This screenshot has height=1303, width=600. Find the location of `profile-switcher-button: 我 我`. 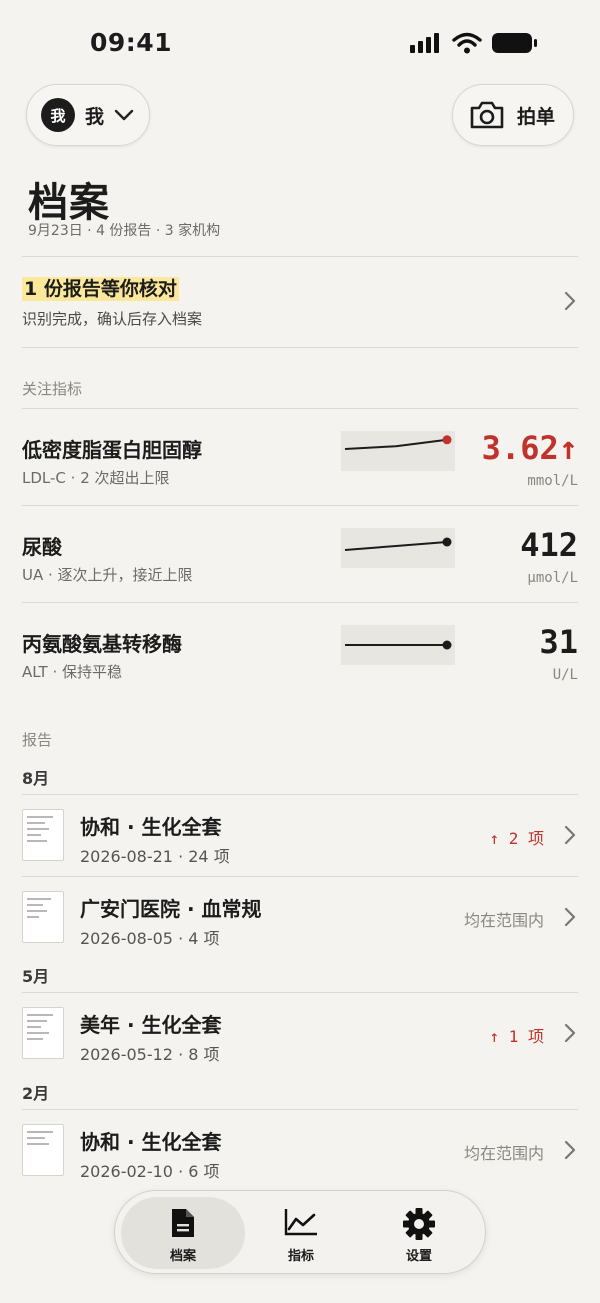

profile-switcher-button: 我 我 is located at coordinates (88, 115).